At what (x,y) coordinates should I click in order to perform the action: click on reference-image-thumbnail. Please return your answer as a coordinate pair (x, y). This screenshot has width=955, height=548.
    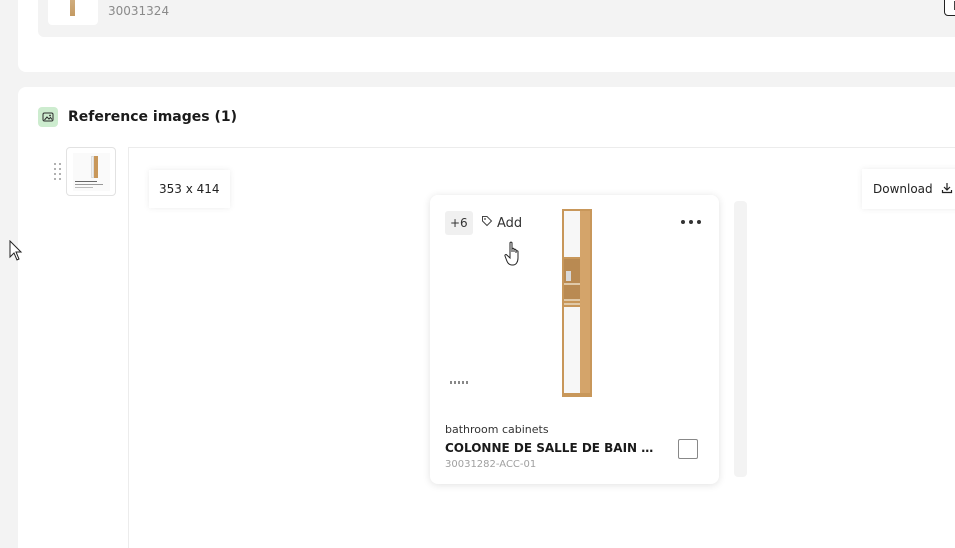
    Looking at the image, I should click on (91, 171).